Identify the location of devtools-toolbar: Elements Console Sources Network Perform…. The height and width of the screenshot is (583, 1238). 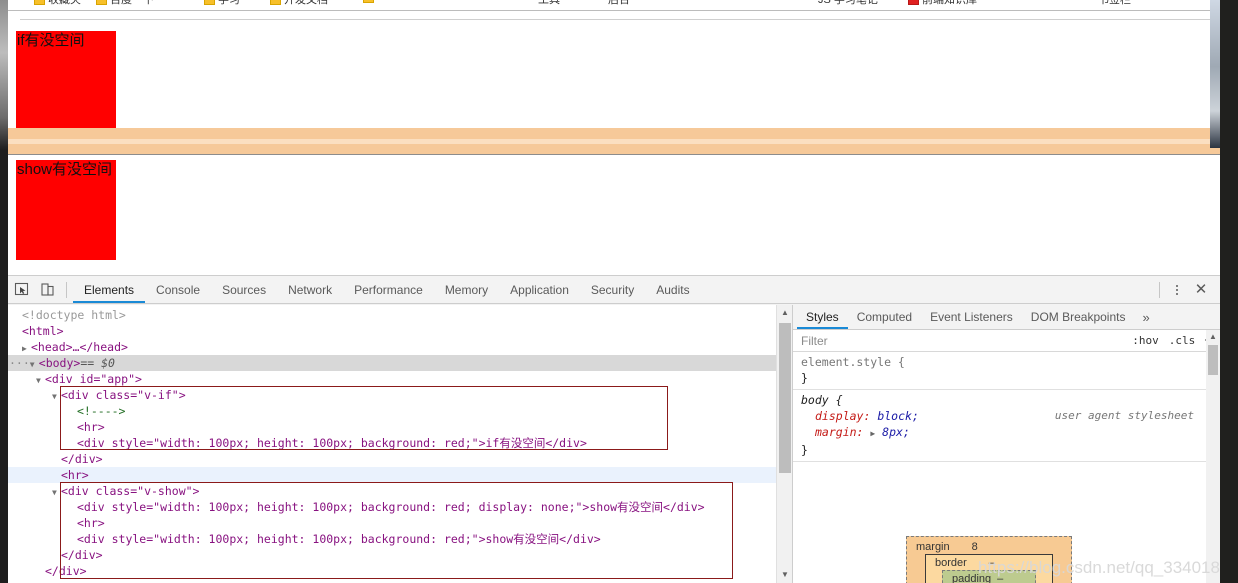
(614, 290).